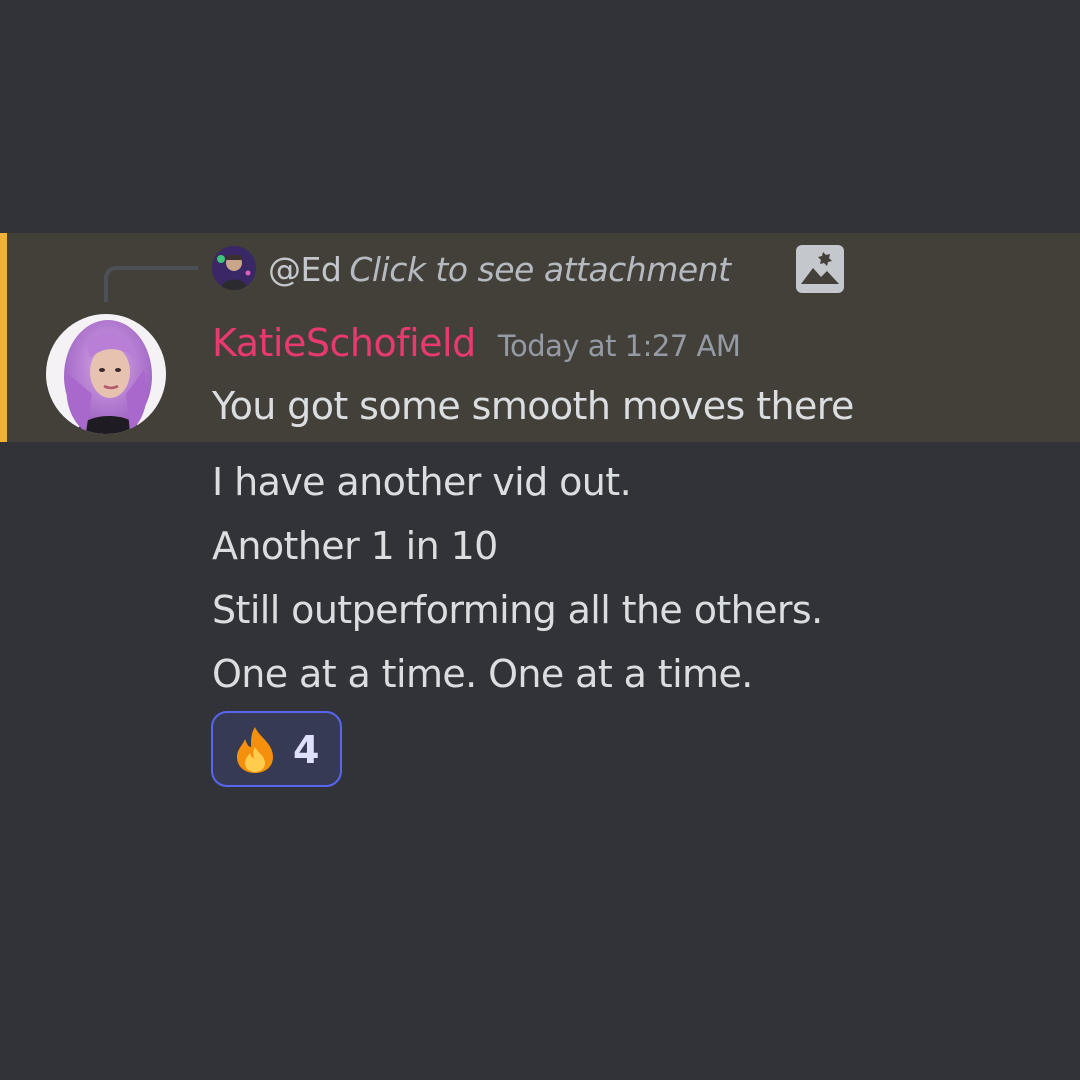 This screenshot has height=1080, width=1080. What do you see at coordinates (306, 750) in the screenshot?
I see `reaction-count: 4` at bounding box center [306, 750].